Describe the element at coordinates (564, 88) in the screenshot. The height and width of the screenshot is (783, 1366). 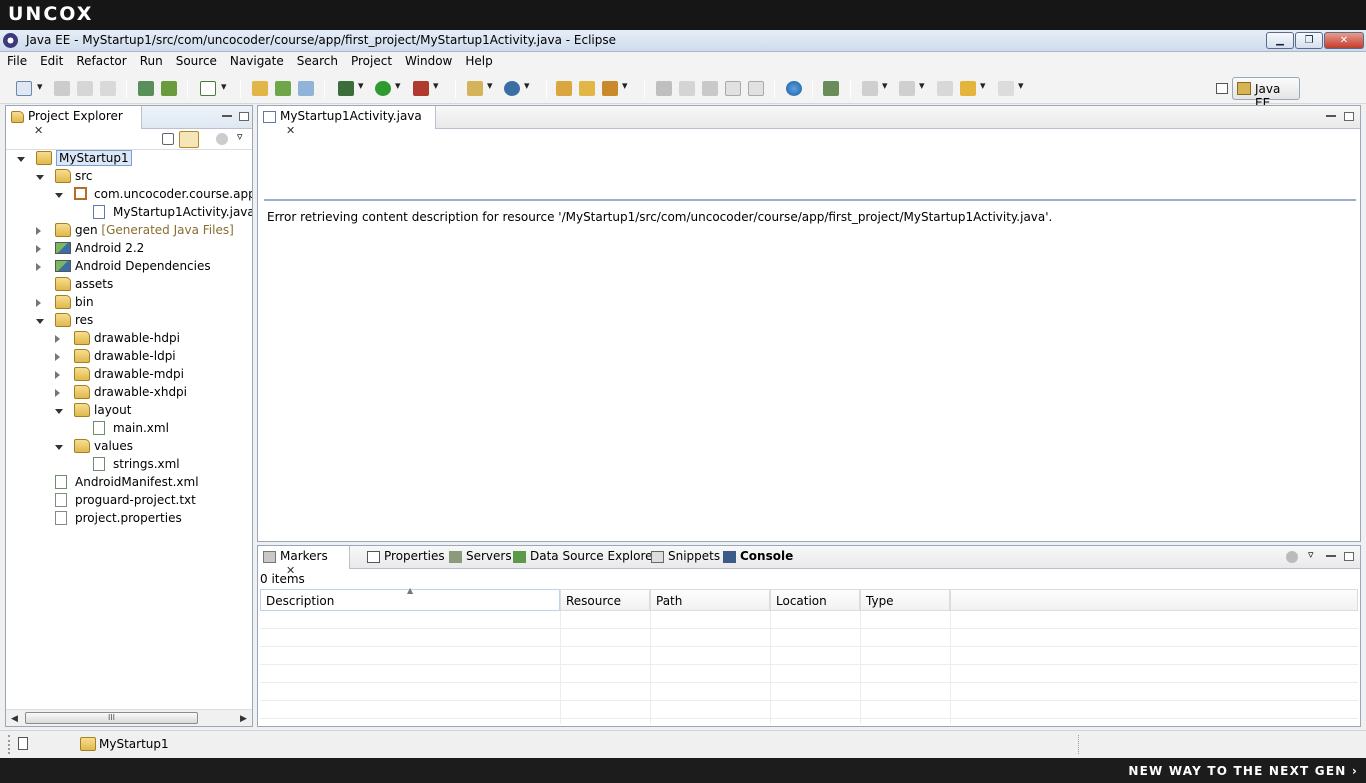
I see `open-type-icon` at that location.